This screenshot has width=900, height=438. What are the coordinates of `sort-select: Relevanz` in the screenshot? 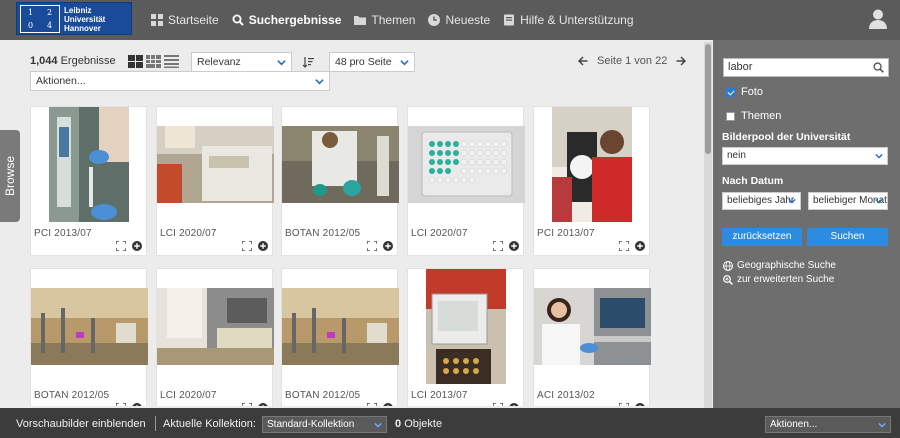 It's located at (241, 62).